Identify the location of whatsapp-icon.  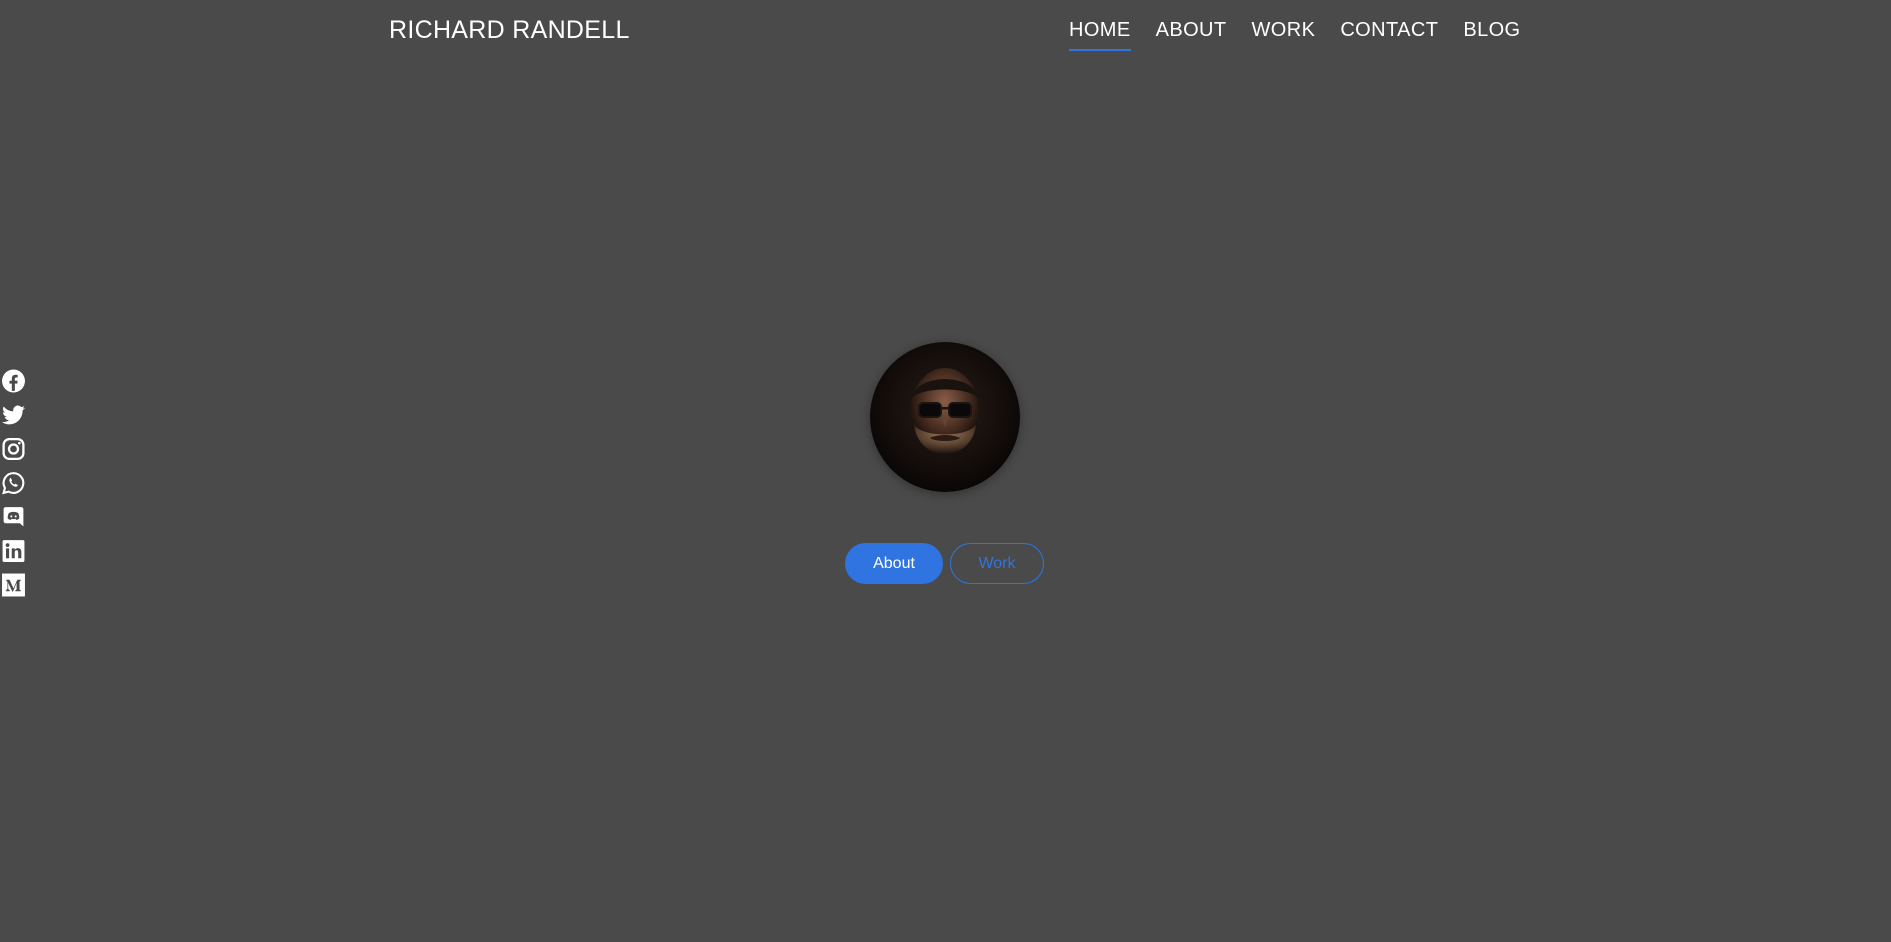
(13, 483).